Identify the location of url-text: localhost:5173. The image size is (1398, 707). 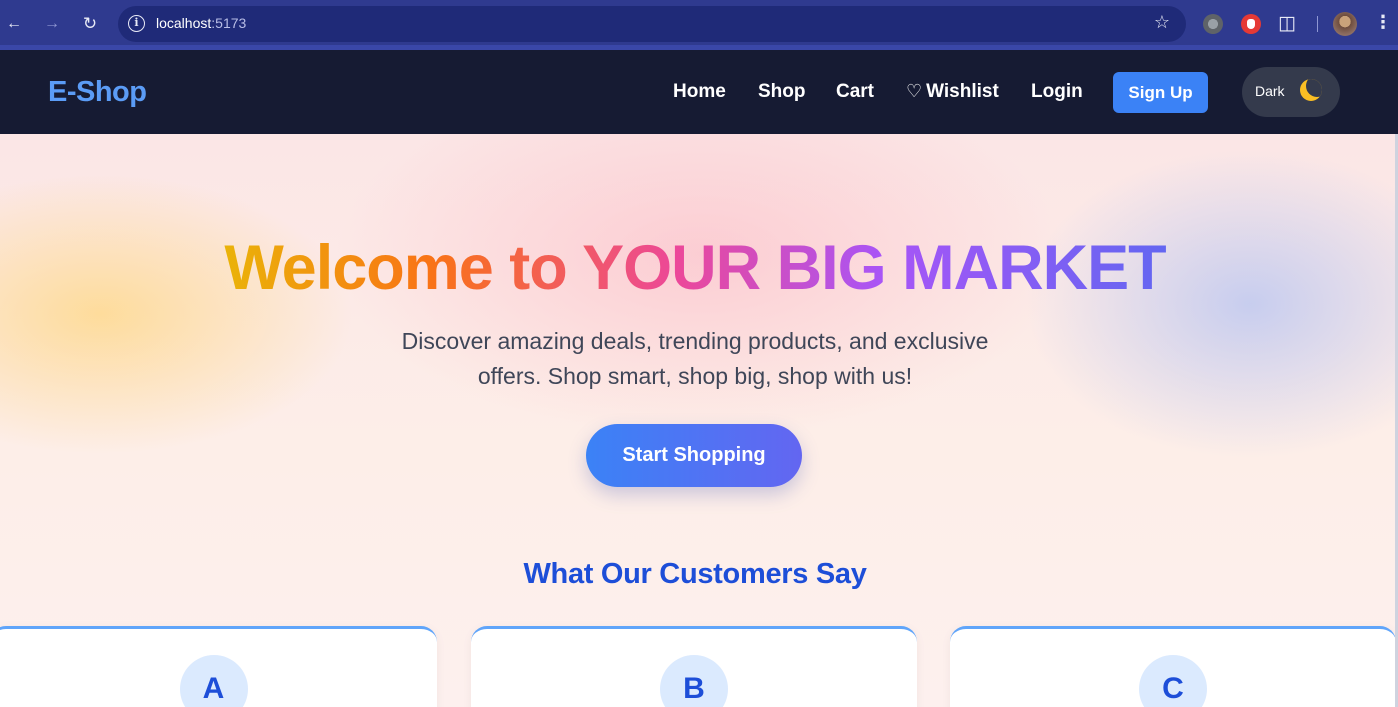
(201, 23).